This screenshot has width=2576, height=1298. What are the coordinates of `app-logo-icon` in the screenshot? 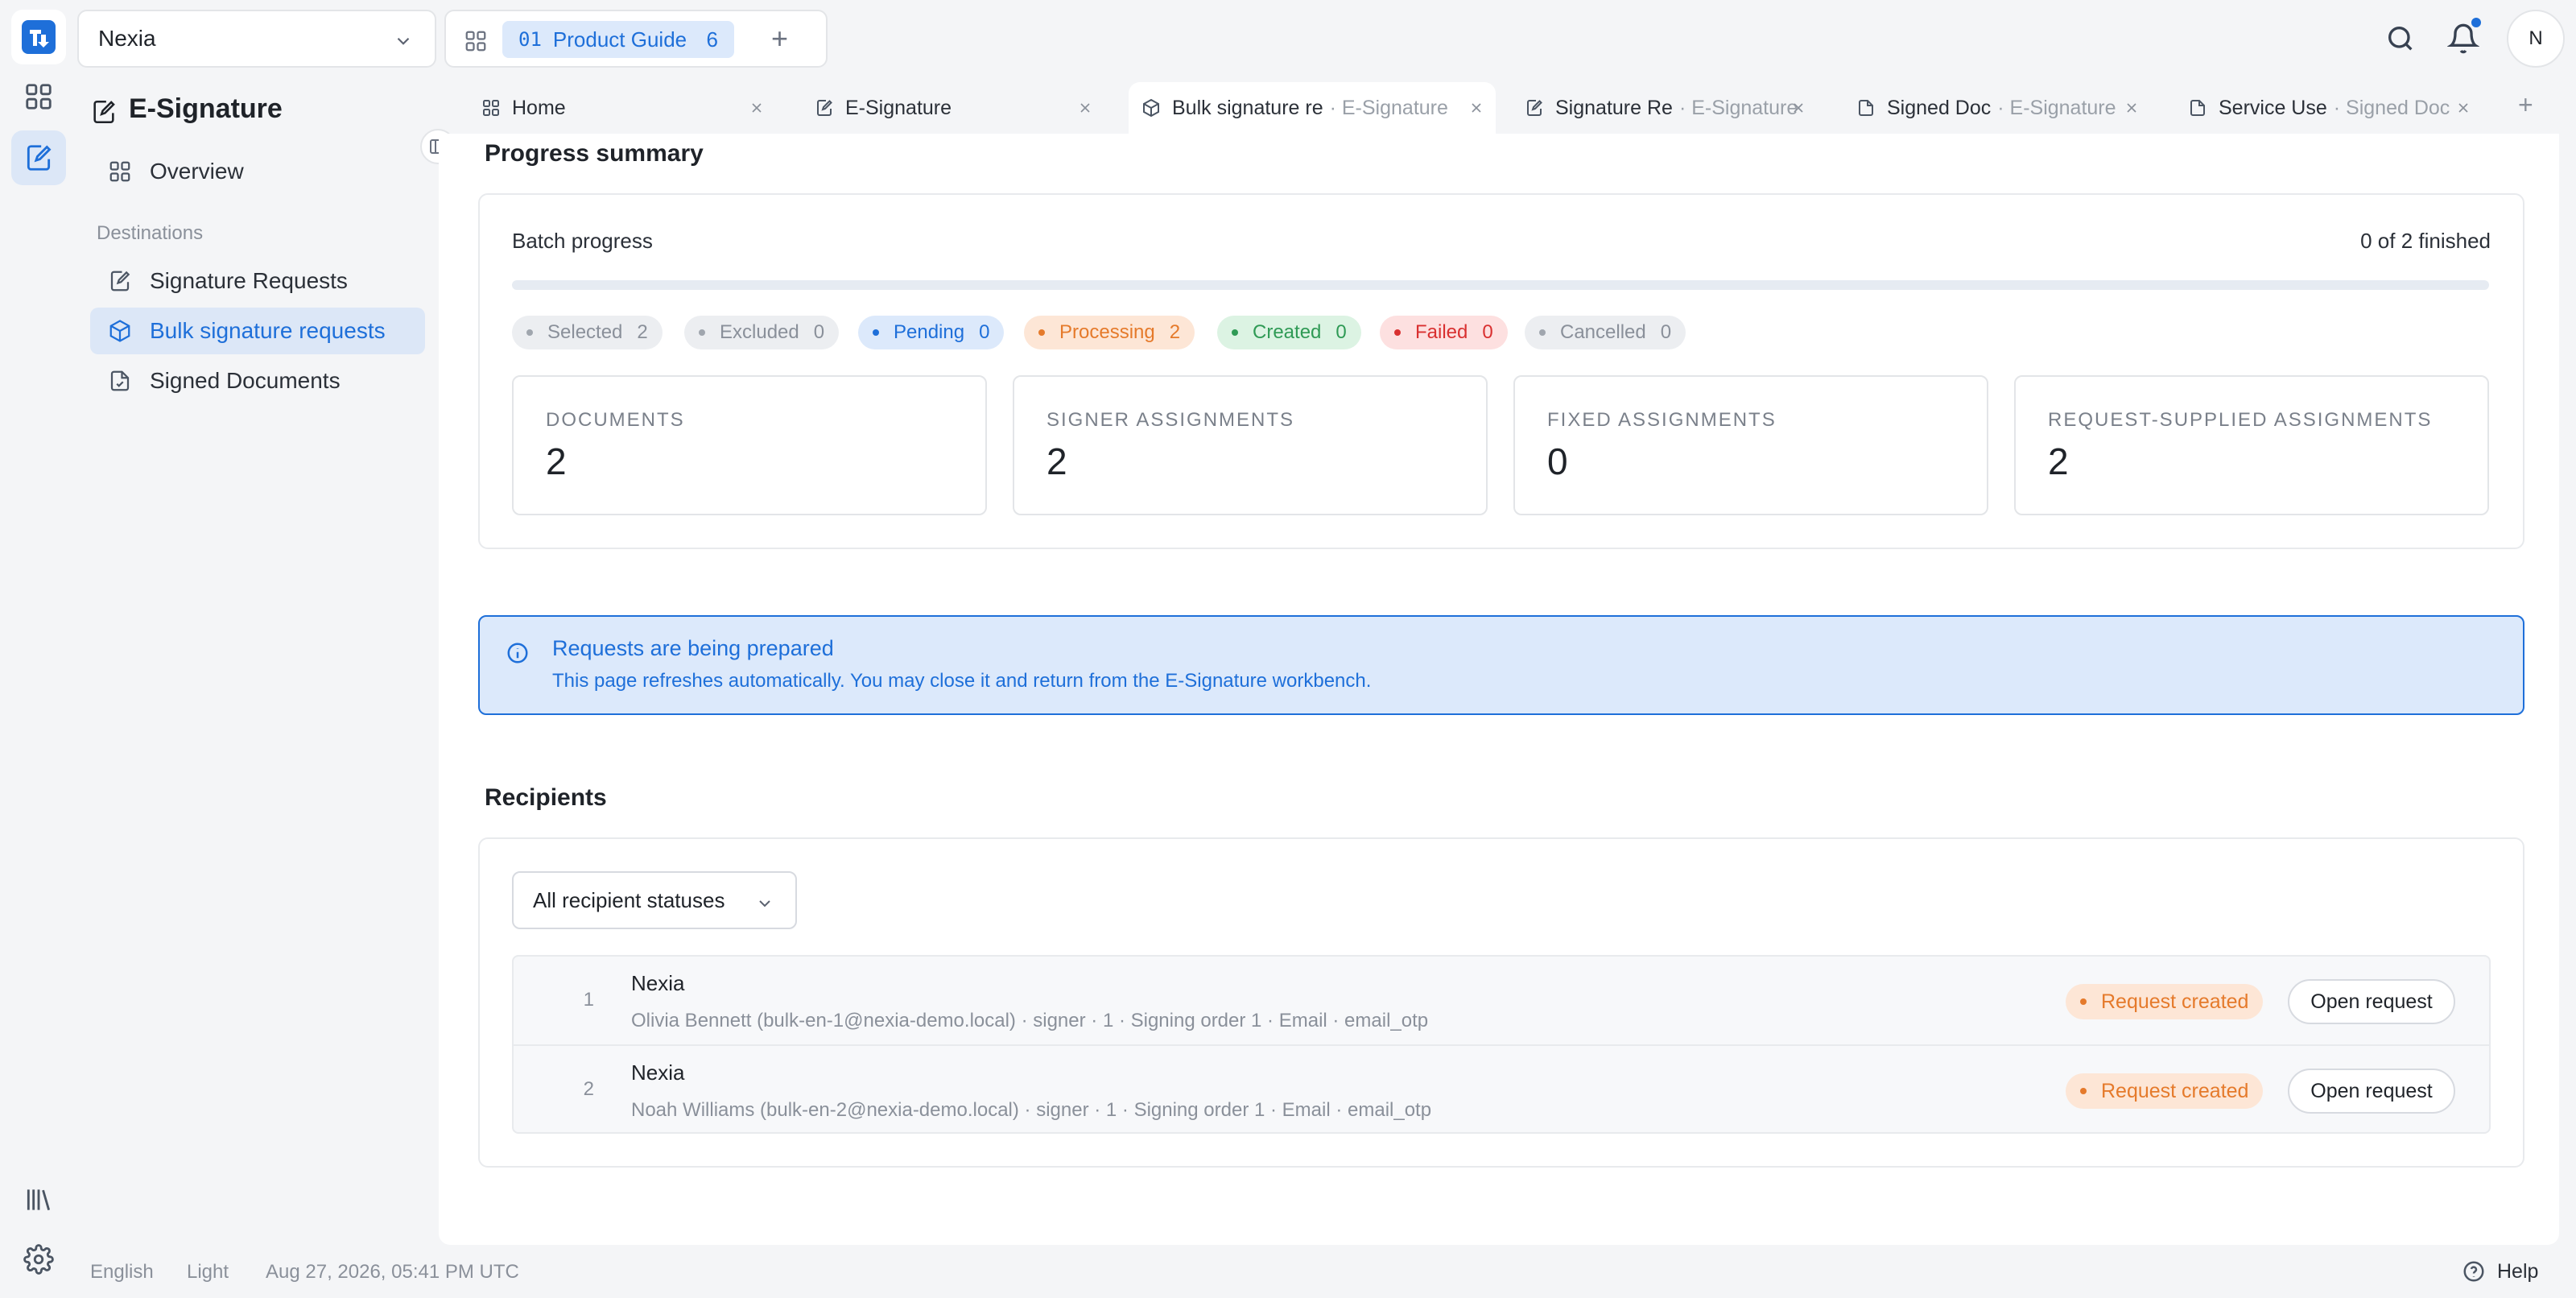 It's located at (38, 37).